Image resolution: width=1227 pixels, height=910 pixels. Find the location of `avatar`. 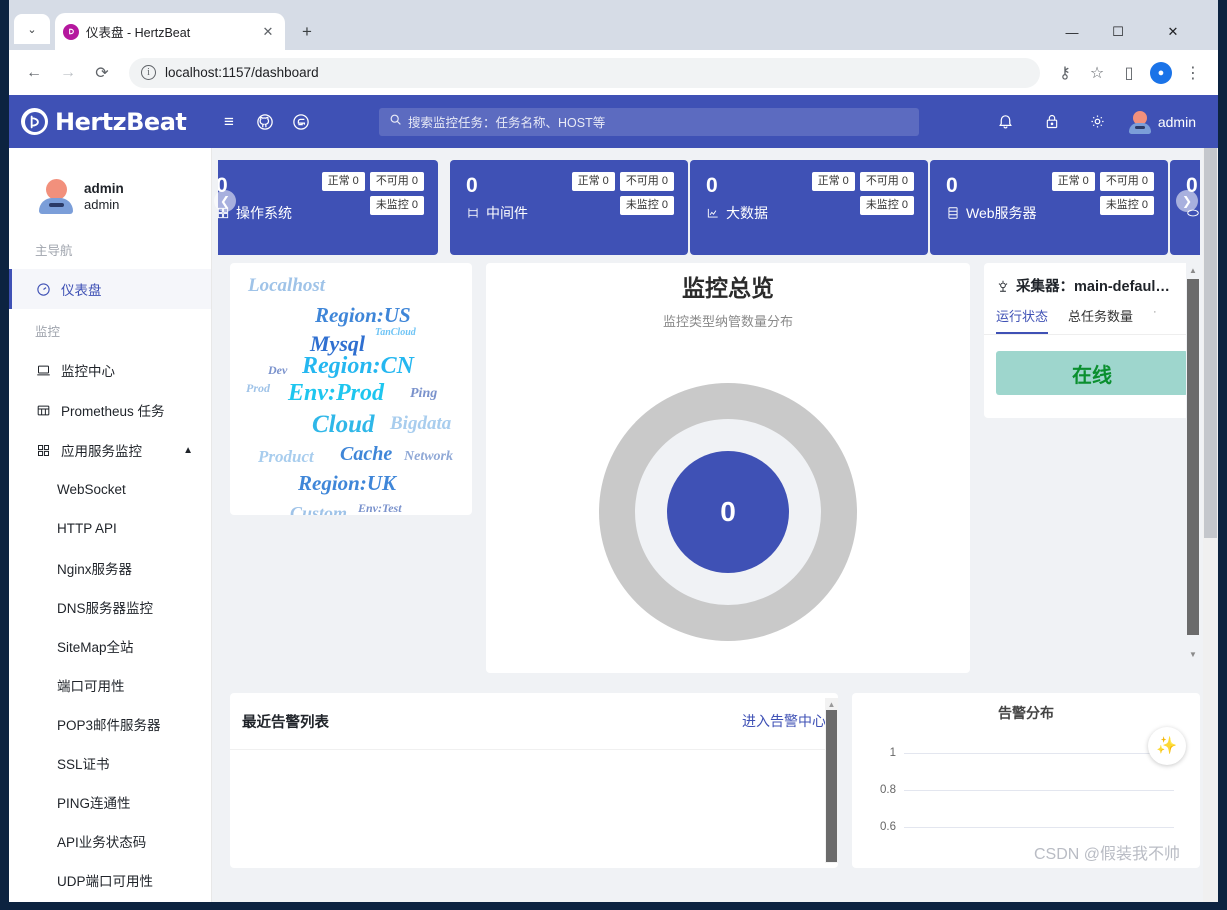

avatar is located at coordinates (1139, 122).